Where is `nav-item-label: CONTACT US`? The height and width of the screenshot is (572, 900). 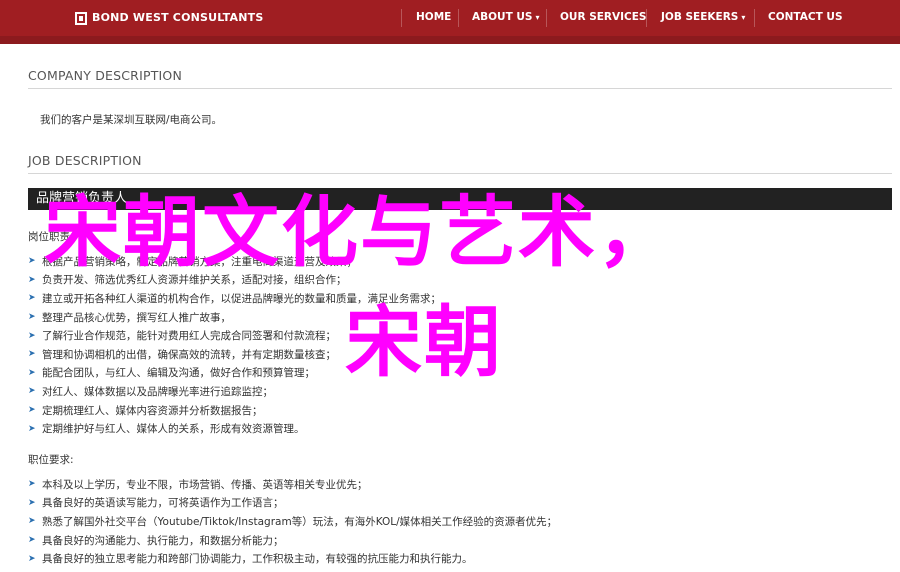
nav-item-label: CONTACT US is located at coordinates (805, 17).